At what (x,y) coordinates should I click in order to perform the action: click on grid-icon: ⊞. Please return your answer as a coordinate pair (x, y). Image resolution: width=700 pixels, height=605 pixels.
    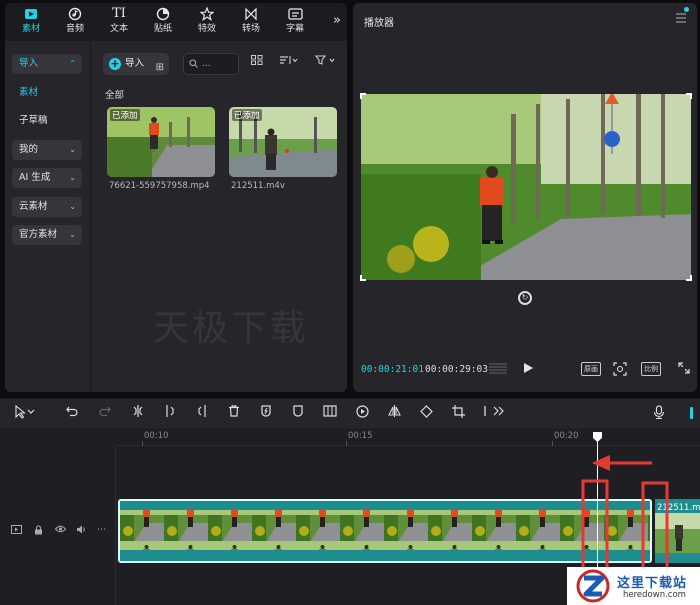
    Looking at the image, I should click on (160, 68).